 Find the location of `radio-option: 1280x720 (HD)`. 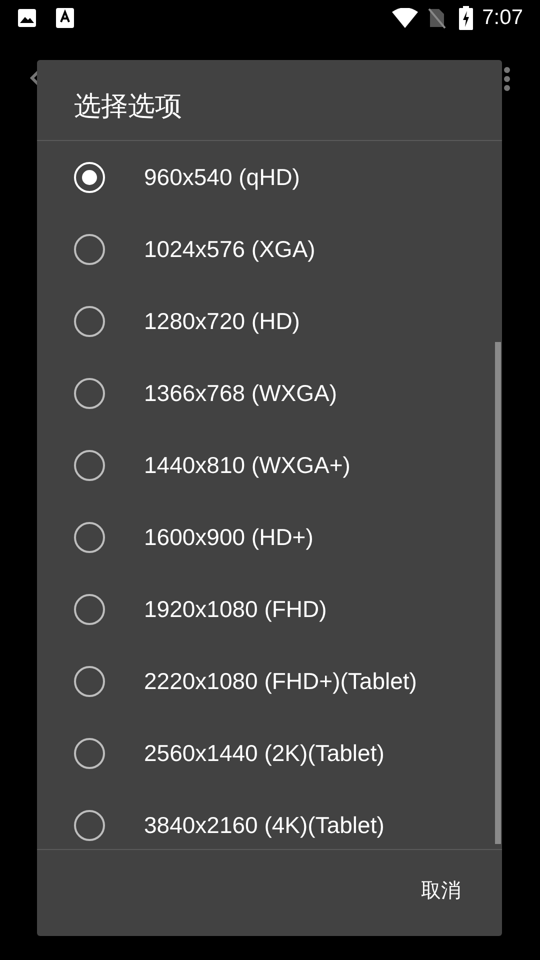

radio-option: 1280x720 (HD) is located at coordinates (269, 321).